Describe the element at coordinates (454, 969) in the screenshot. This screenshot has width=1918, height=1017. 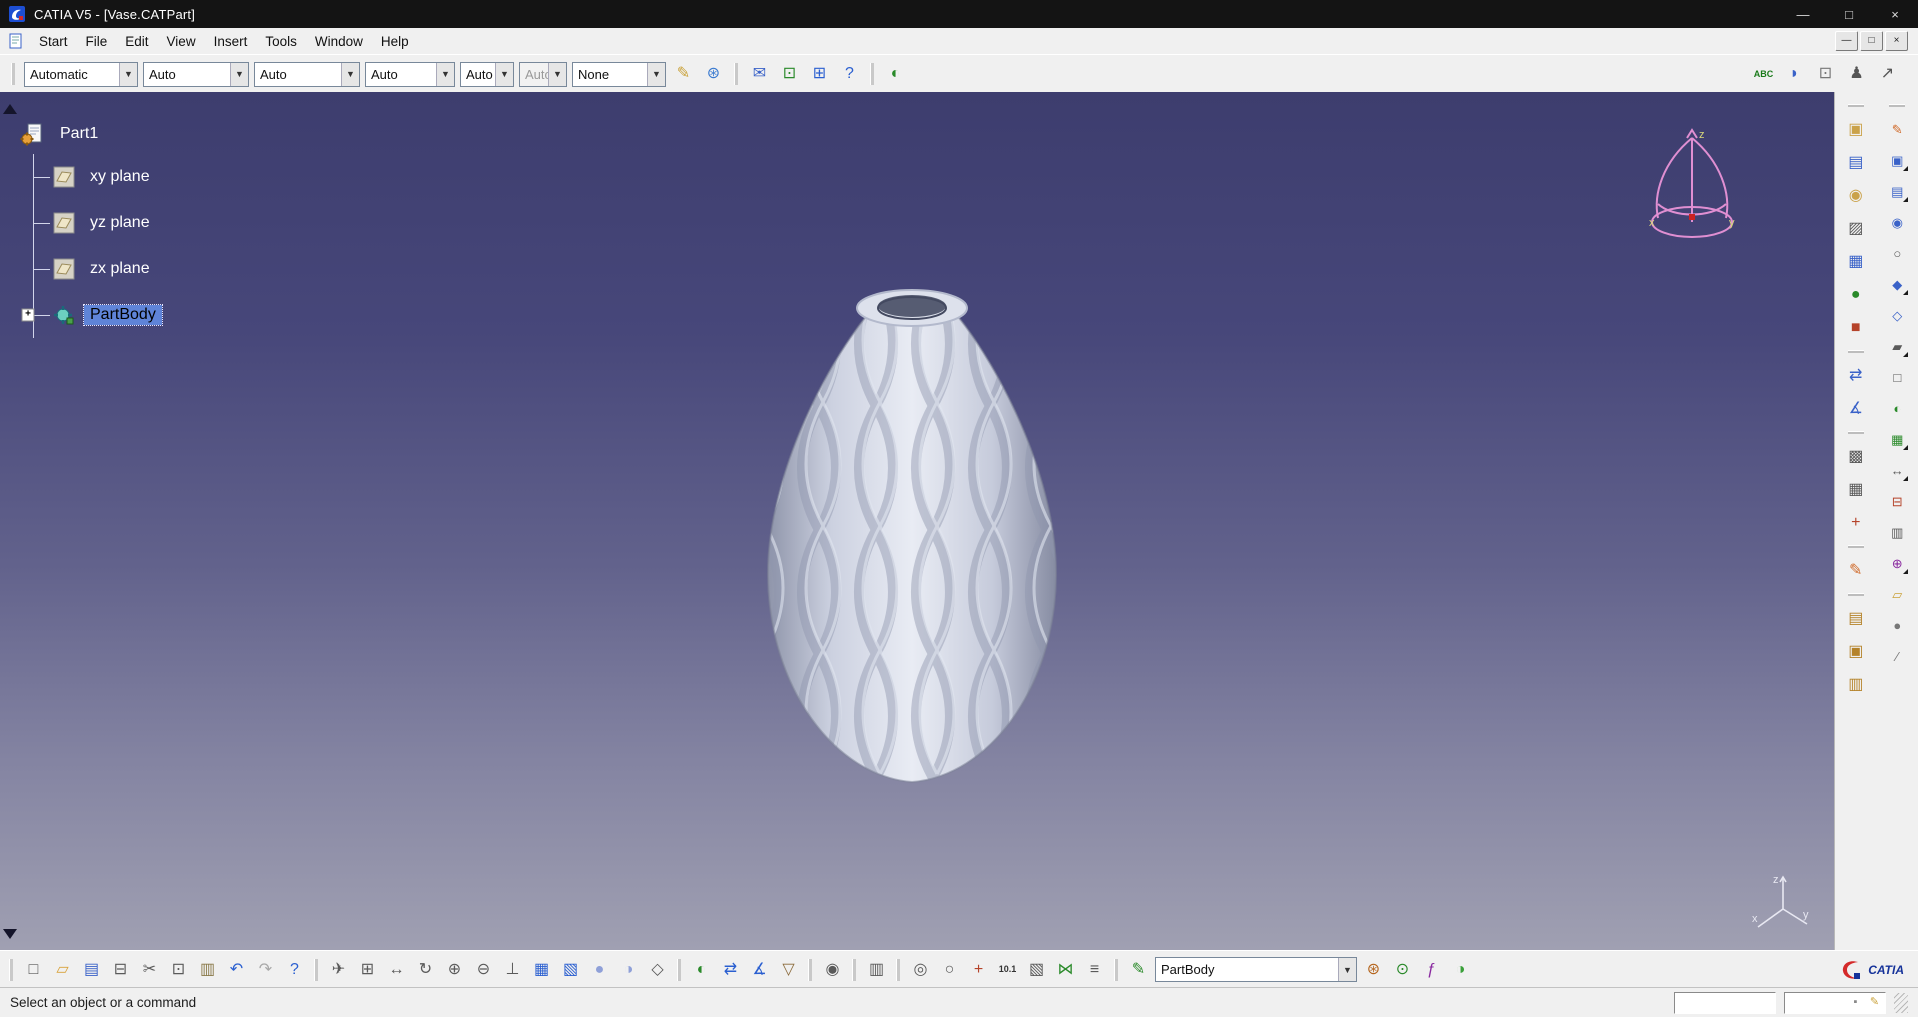
I see `zoom-in-icon: ⊕` at that location.